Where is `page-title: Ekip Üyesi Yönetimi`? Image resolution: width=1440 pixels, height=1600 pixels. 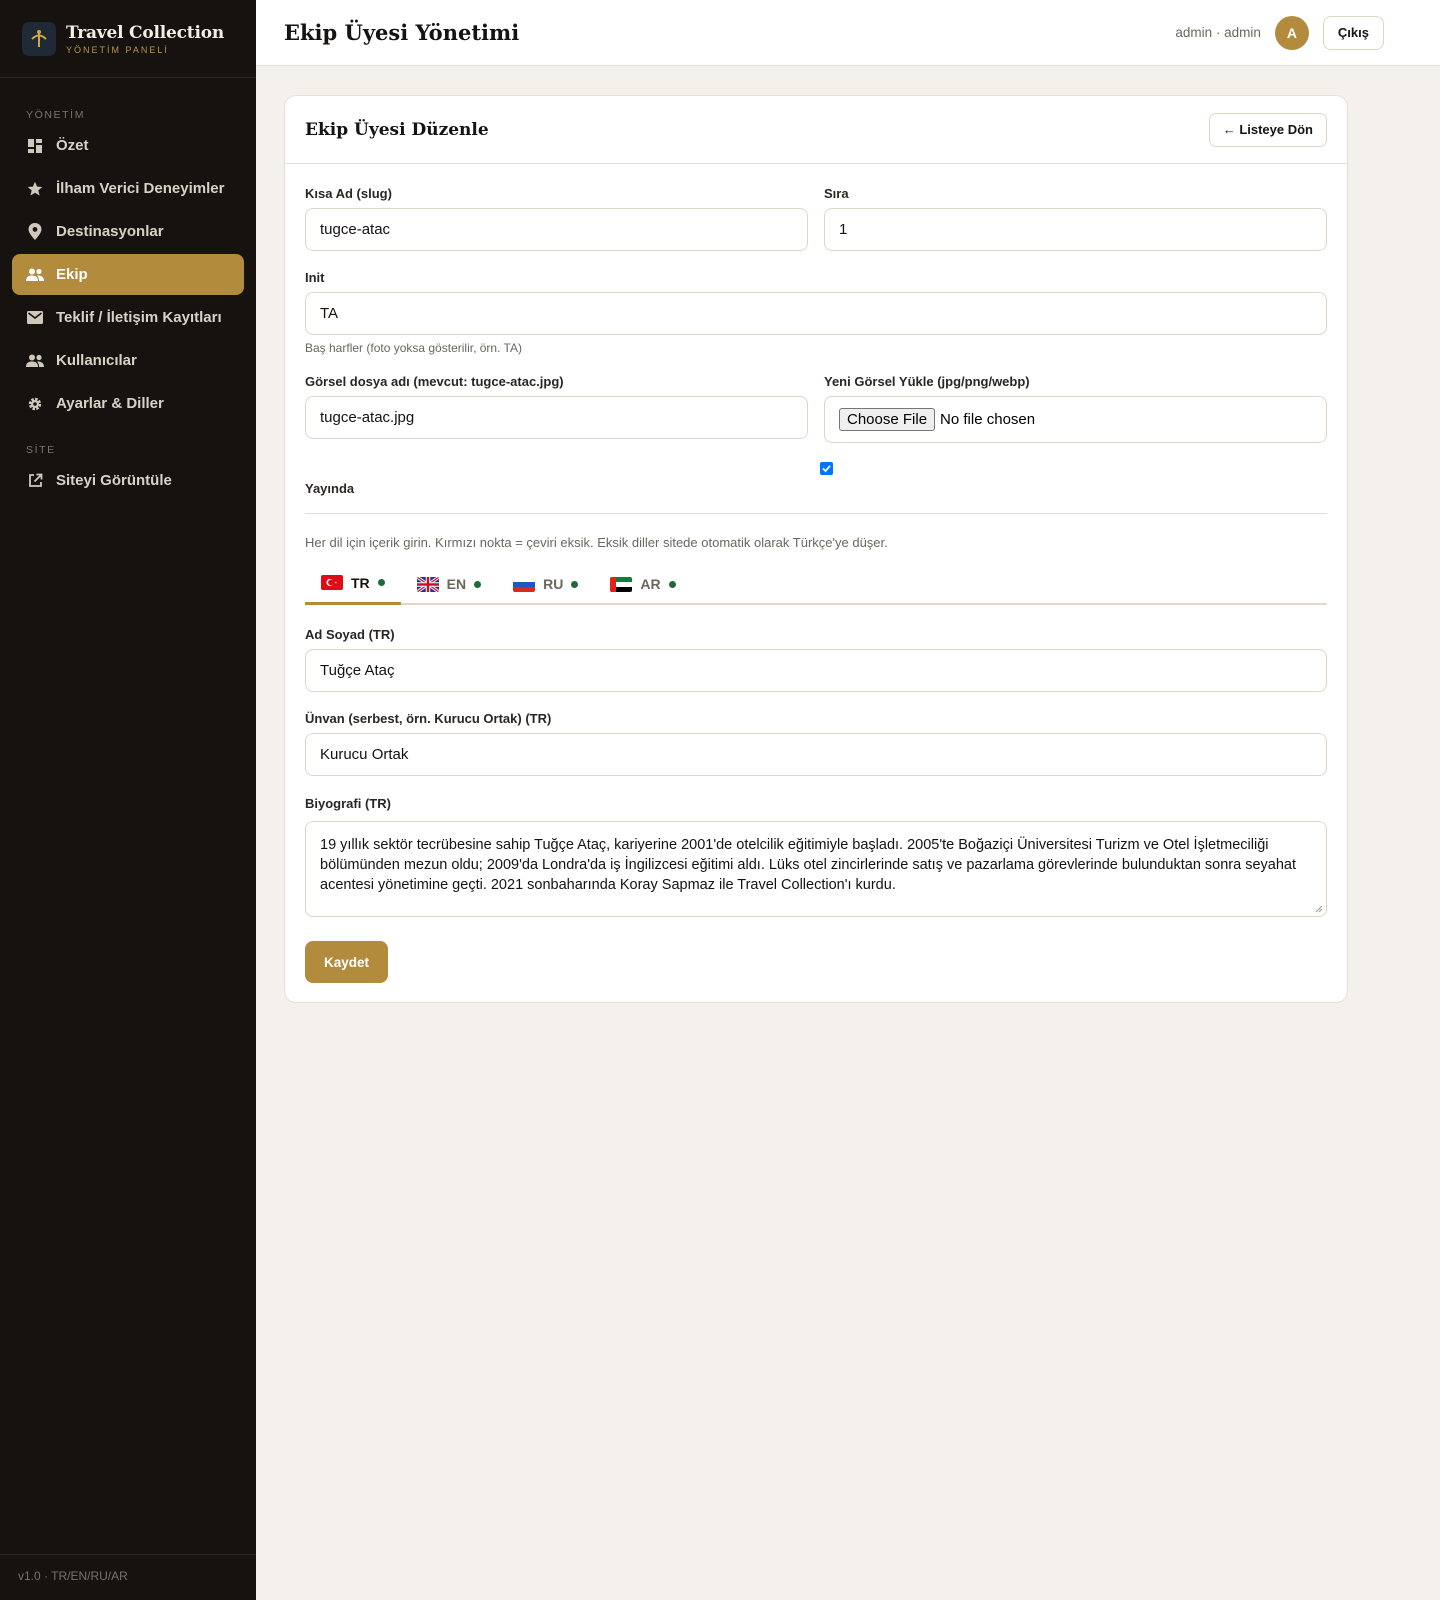
page-title: Ekip Üyesi Yönetimi is located at coordinates (402, 32).